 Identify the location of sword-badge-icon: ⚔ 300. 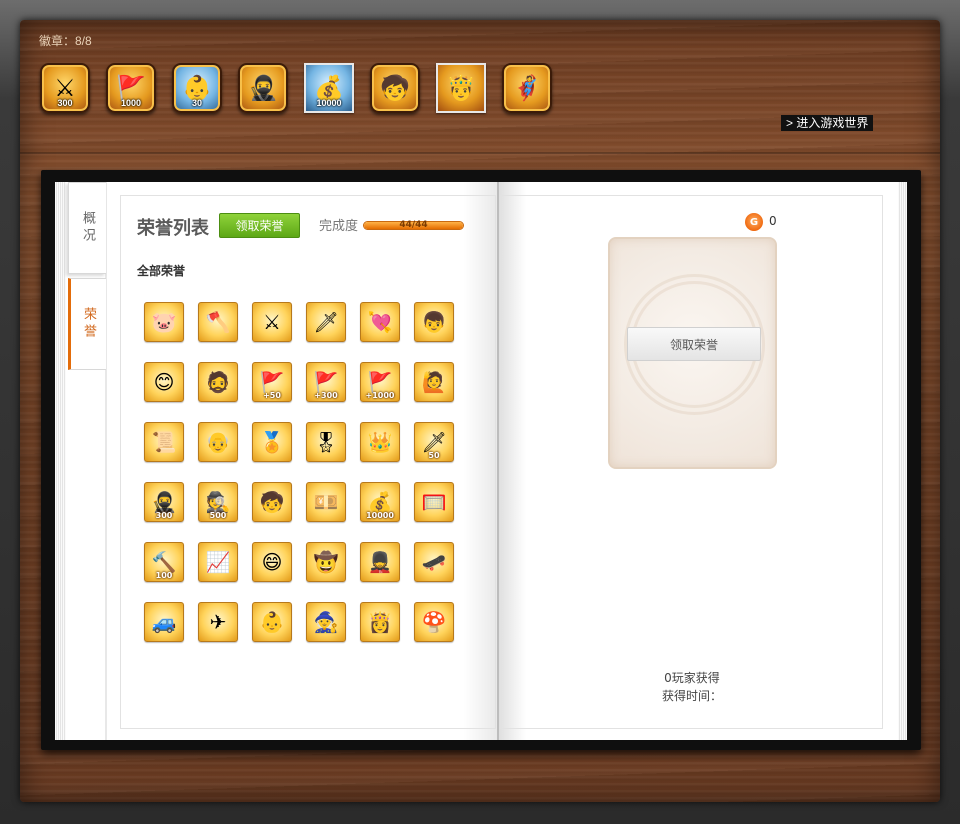
(65, 88).